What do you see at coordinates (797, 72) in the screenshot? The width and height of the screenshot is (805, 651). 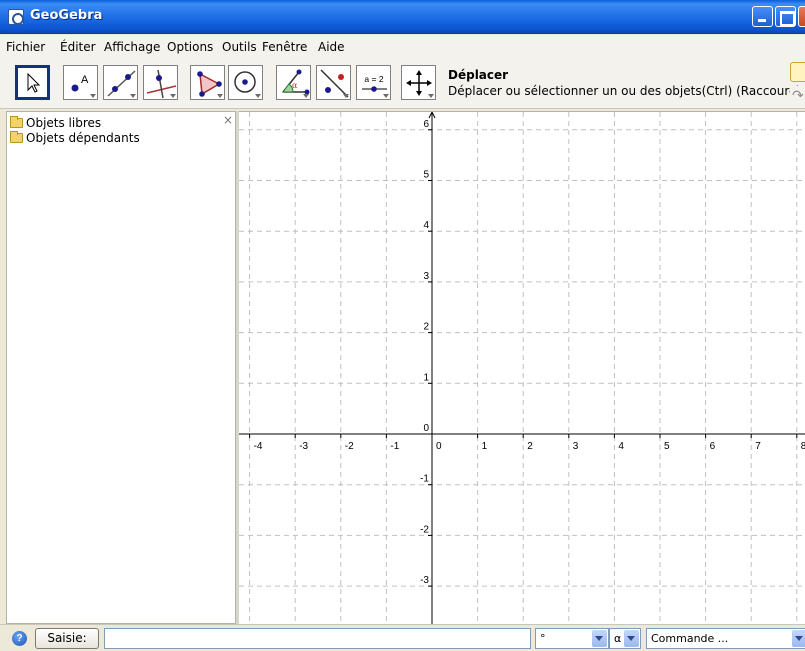 I see `undo-button` at bounding box center [797, 72].